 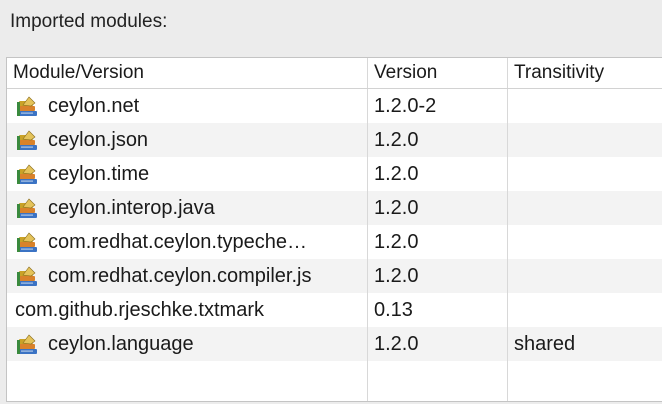 I want to click on table-header: Module/Version Version Transitivity, so click(x=334, y=73).